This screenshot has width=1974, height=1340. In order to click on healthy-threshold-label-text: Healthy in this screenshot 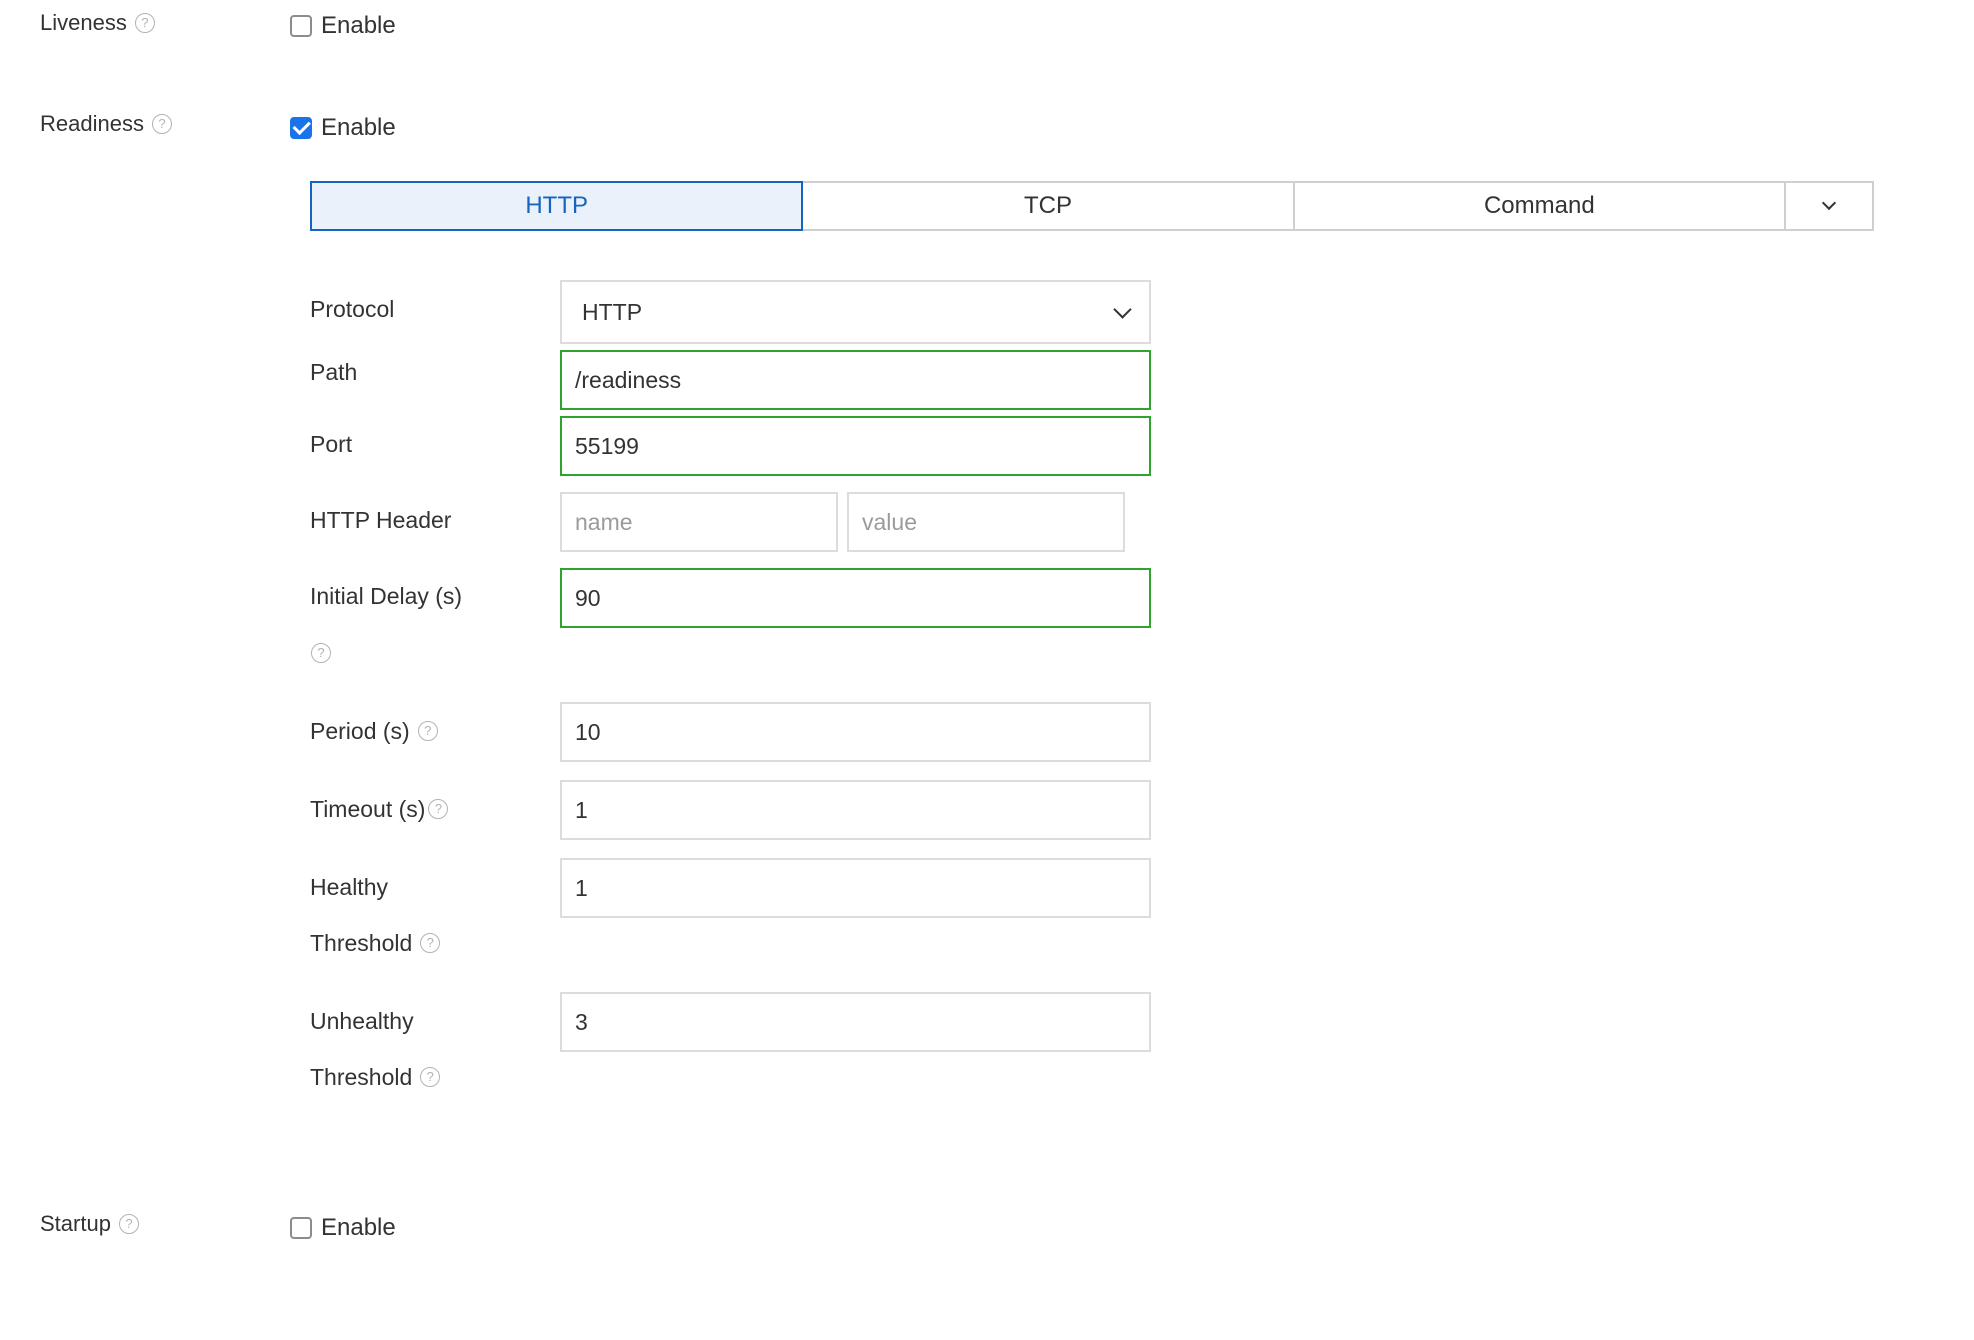, I will do `click(349, 886)`.